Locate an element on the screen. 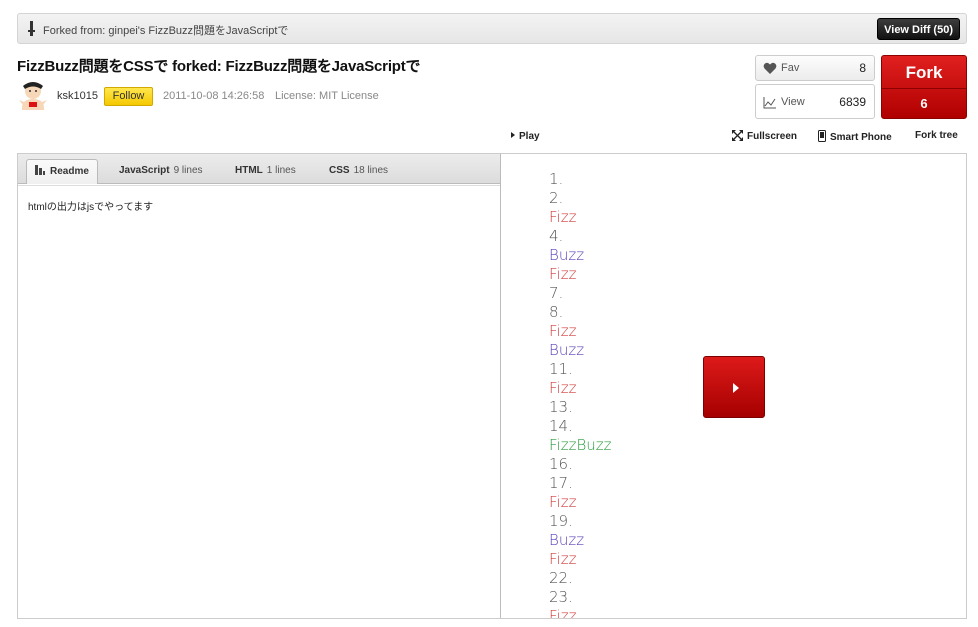 Image resolution: width=978 pixels, height=627 pixels. readme-text: htmlの出力はjsでやってます is located at coordinates (259, 205).